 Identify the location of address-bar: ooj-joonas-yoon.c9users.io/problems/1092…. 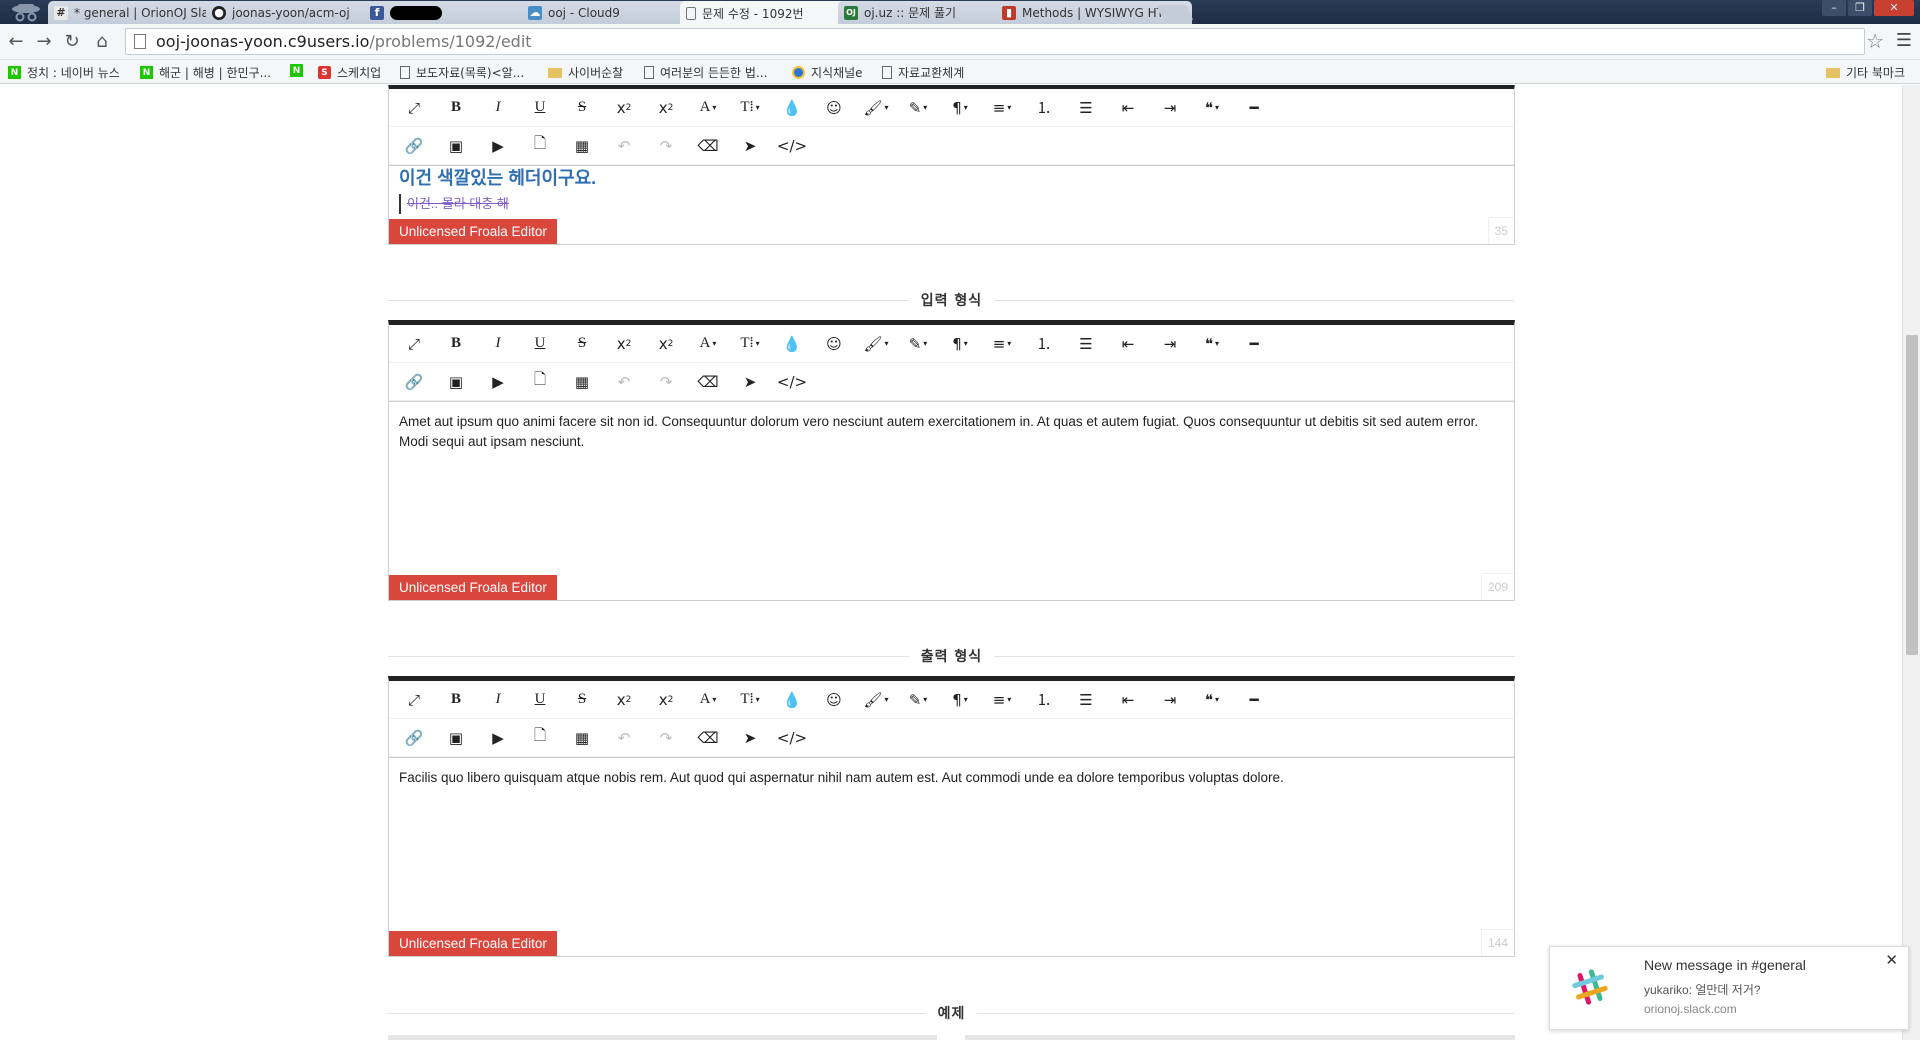
(995, 41).